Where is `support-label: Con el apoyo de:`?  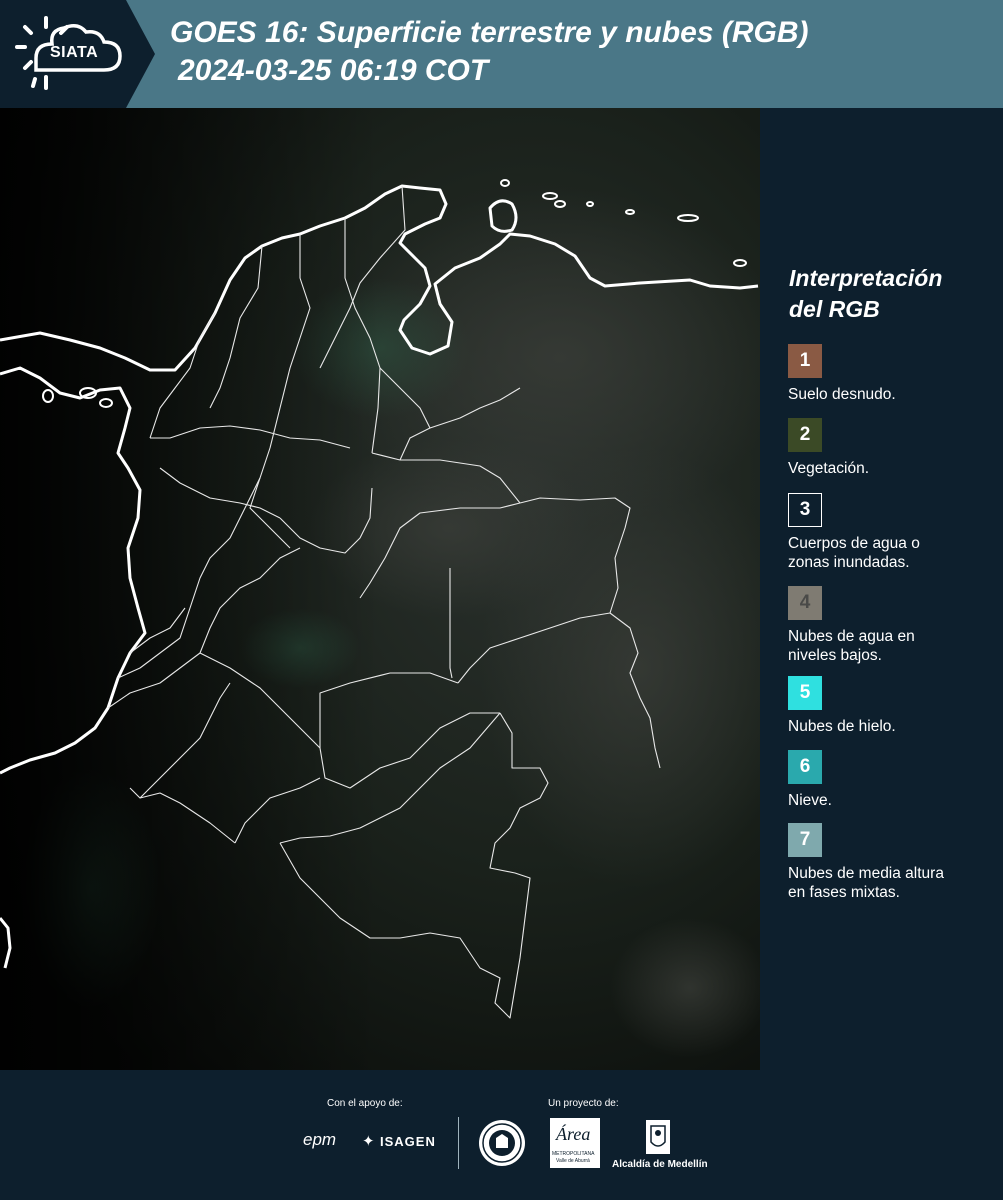
support-label: Con el apoyo de: is located at coordinates (365, 1103).